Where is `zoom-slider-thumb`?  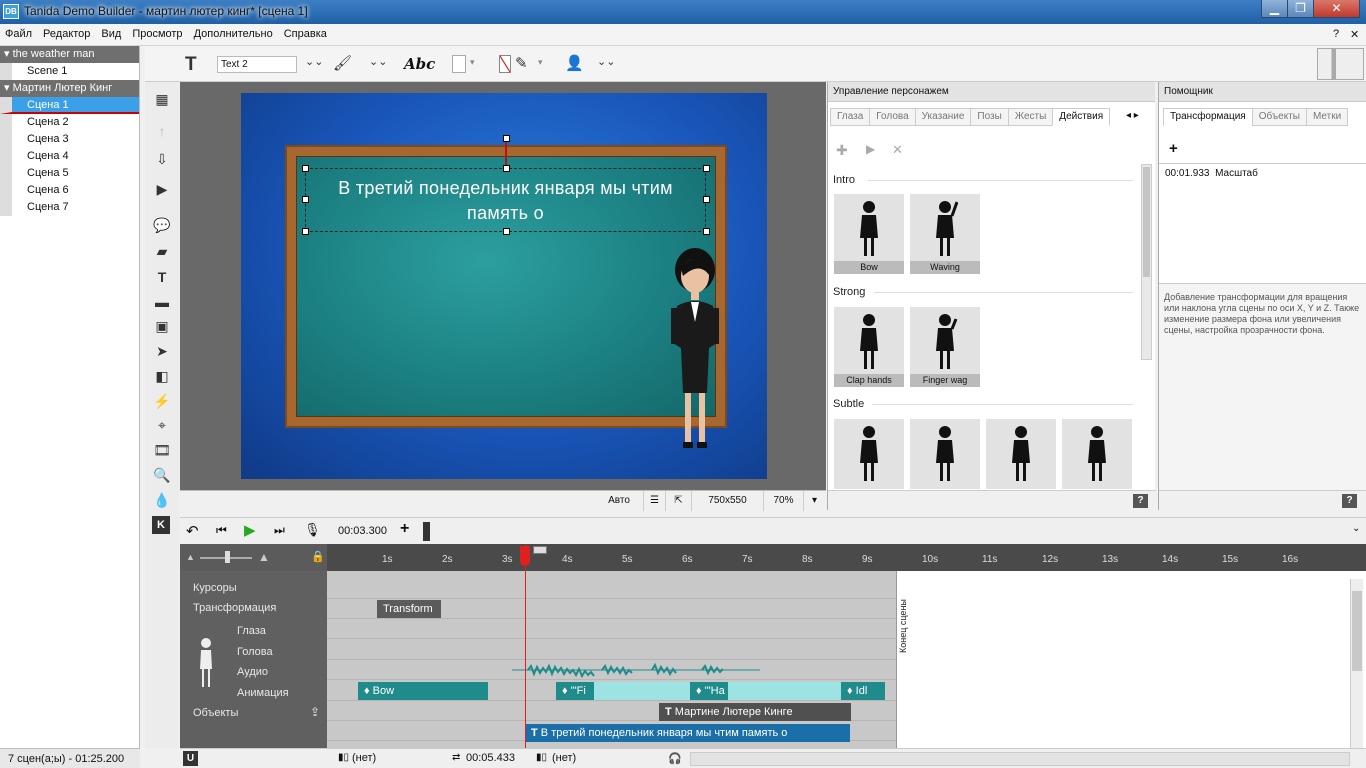
zoom-slider-thumb is located at coordinates (227, 557).